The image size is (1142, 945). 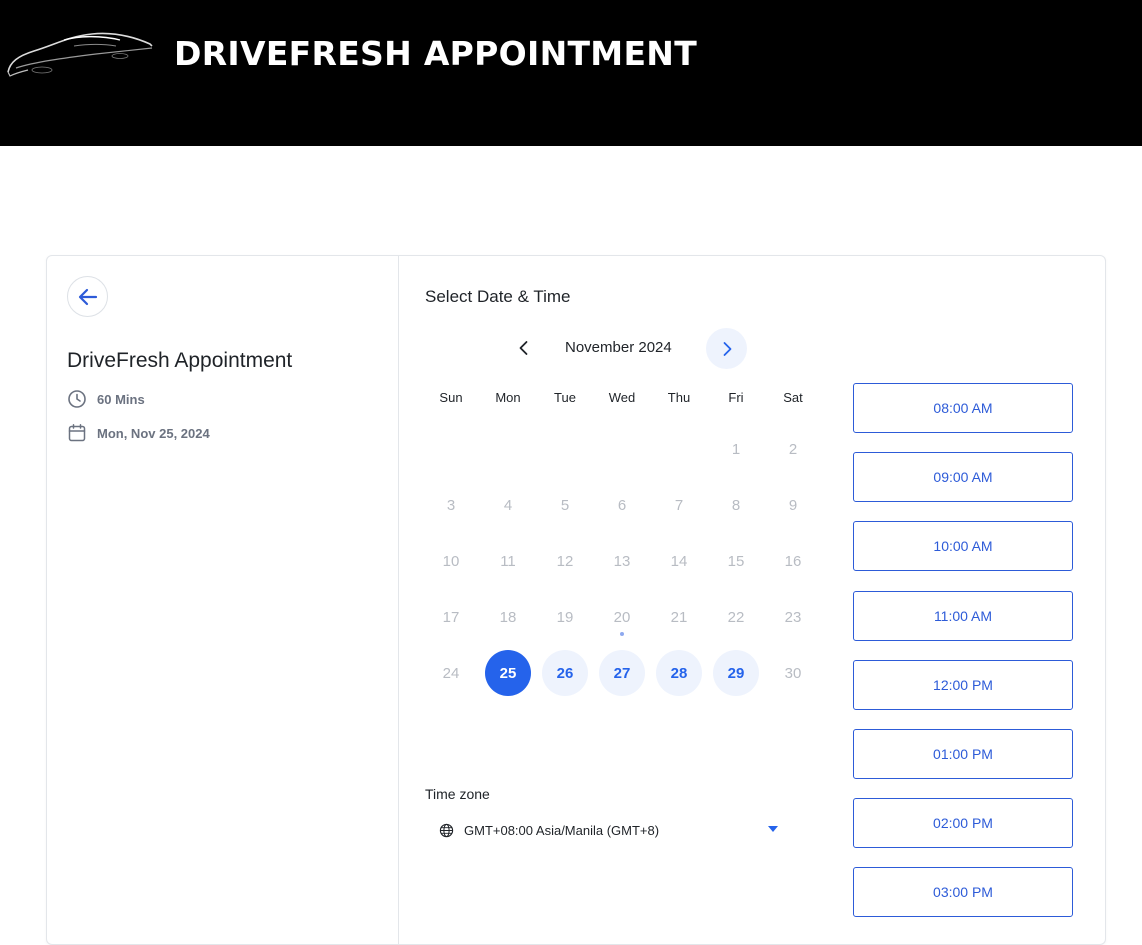 I want to click on timezone-select: GMT+08:00 Asia/Manila (GMT+8), so click(x=609, y=830).